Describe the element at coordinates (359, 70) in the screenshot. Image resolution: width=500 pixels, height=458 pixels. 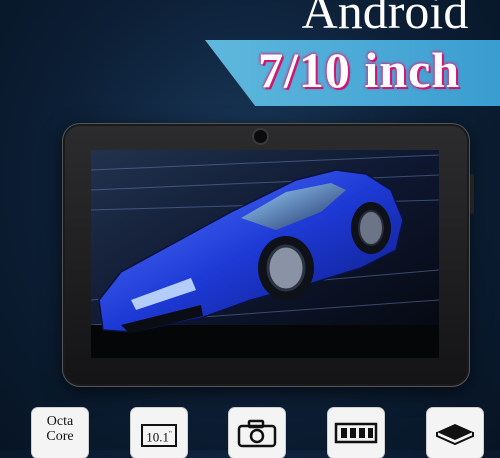
I see `screen-size-ribbon-text: 7/10 inch` at that location.